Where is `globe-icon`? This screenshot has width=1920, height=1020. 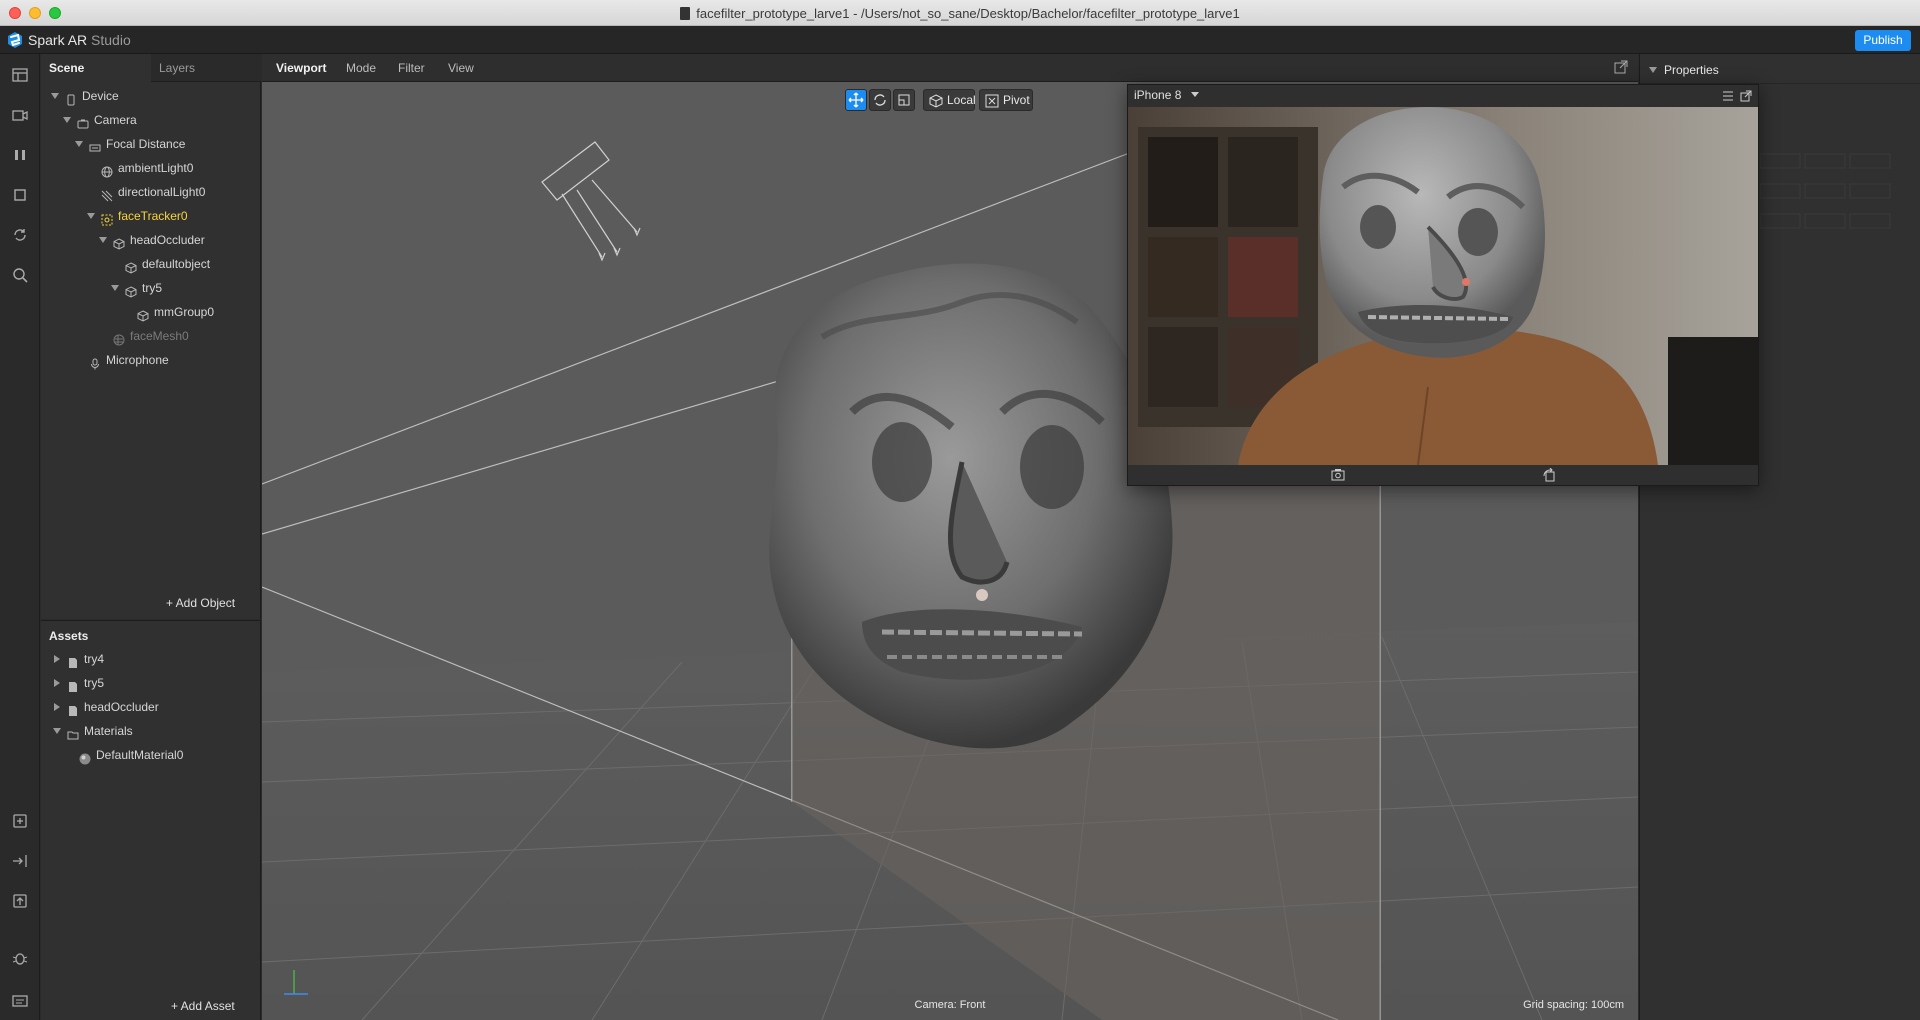
globe-icon is located at coordinates (107, 170).